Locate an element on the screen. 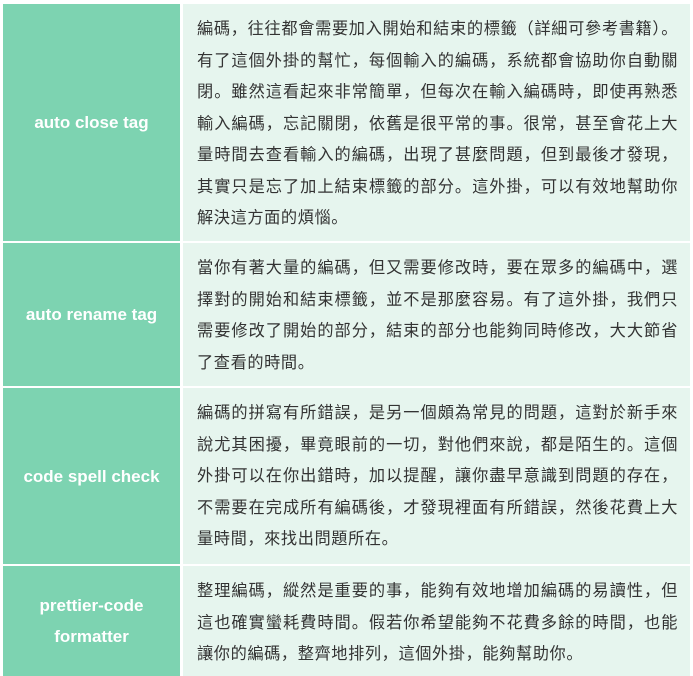 This screenshot has height=676, width=693. extension-name-cell: prettier-code formatter is located at coordinates (93, 621).